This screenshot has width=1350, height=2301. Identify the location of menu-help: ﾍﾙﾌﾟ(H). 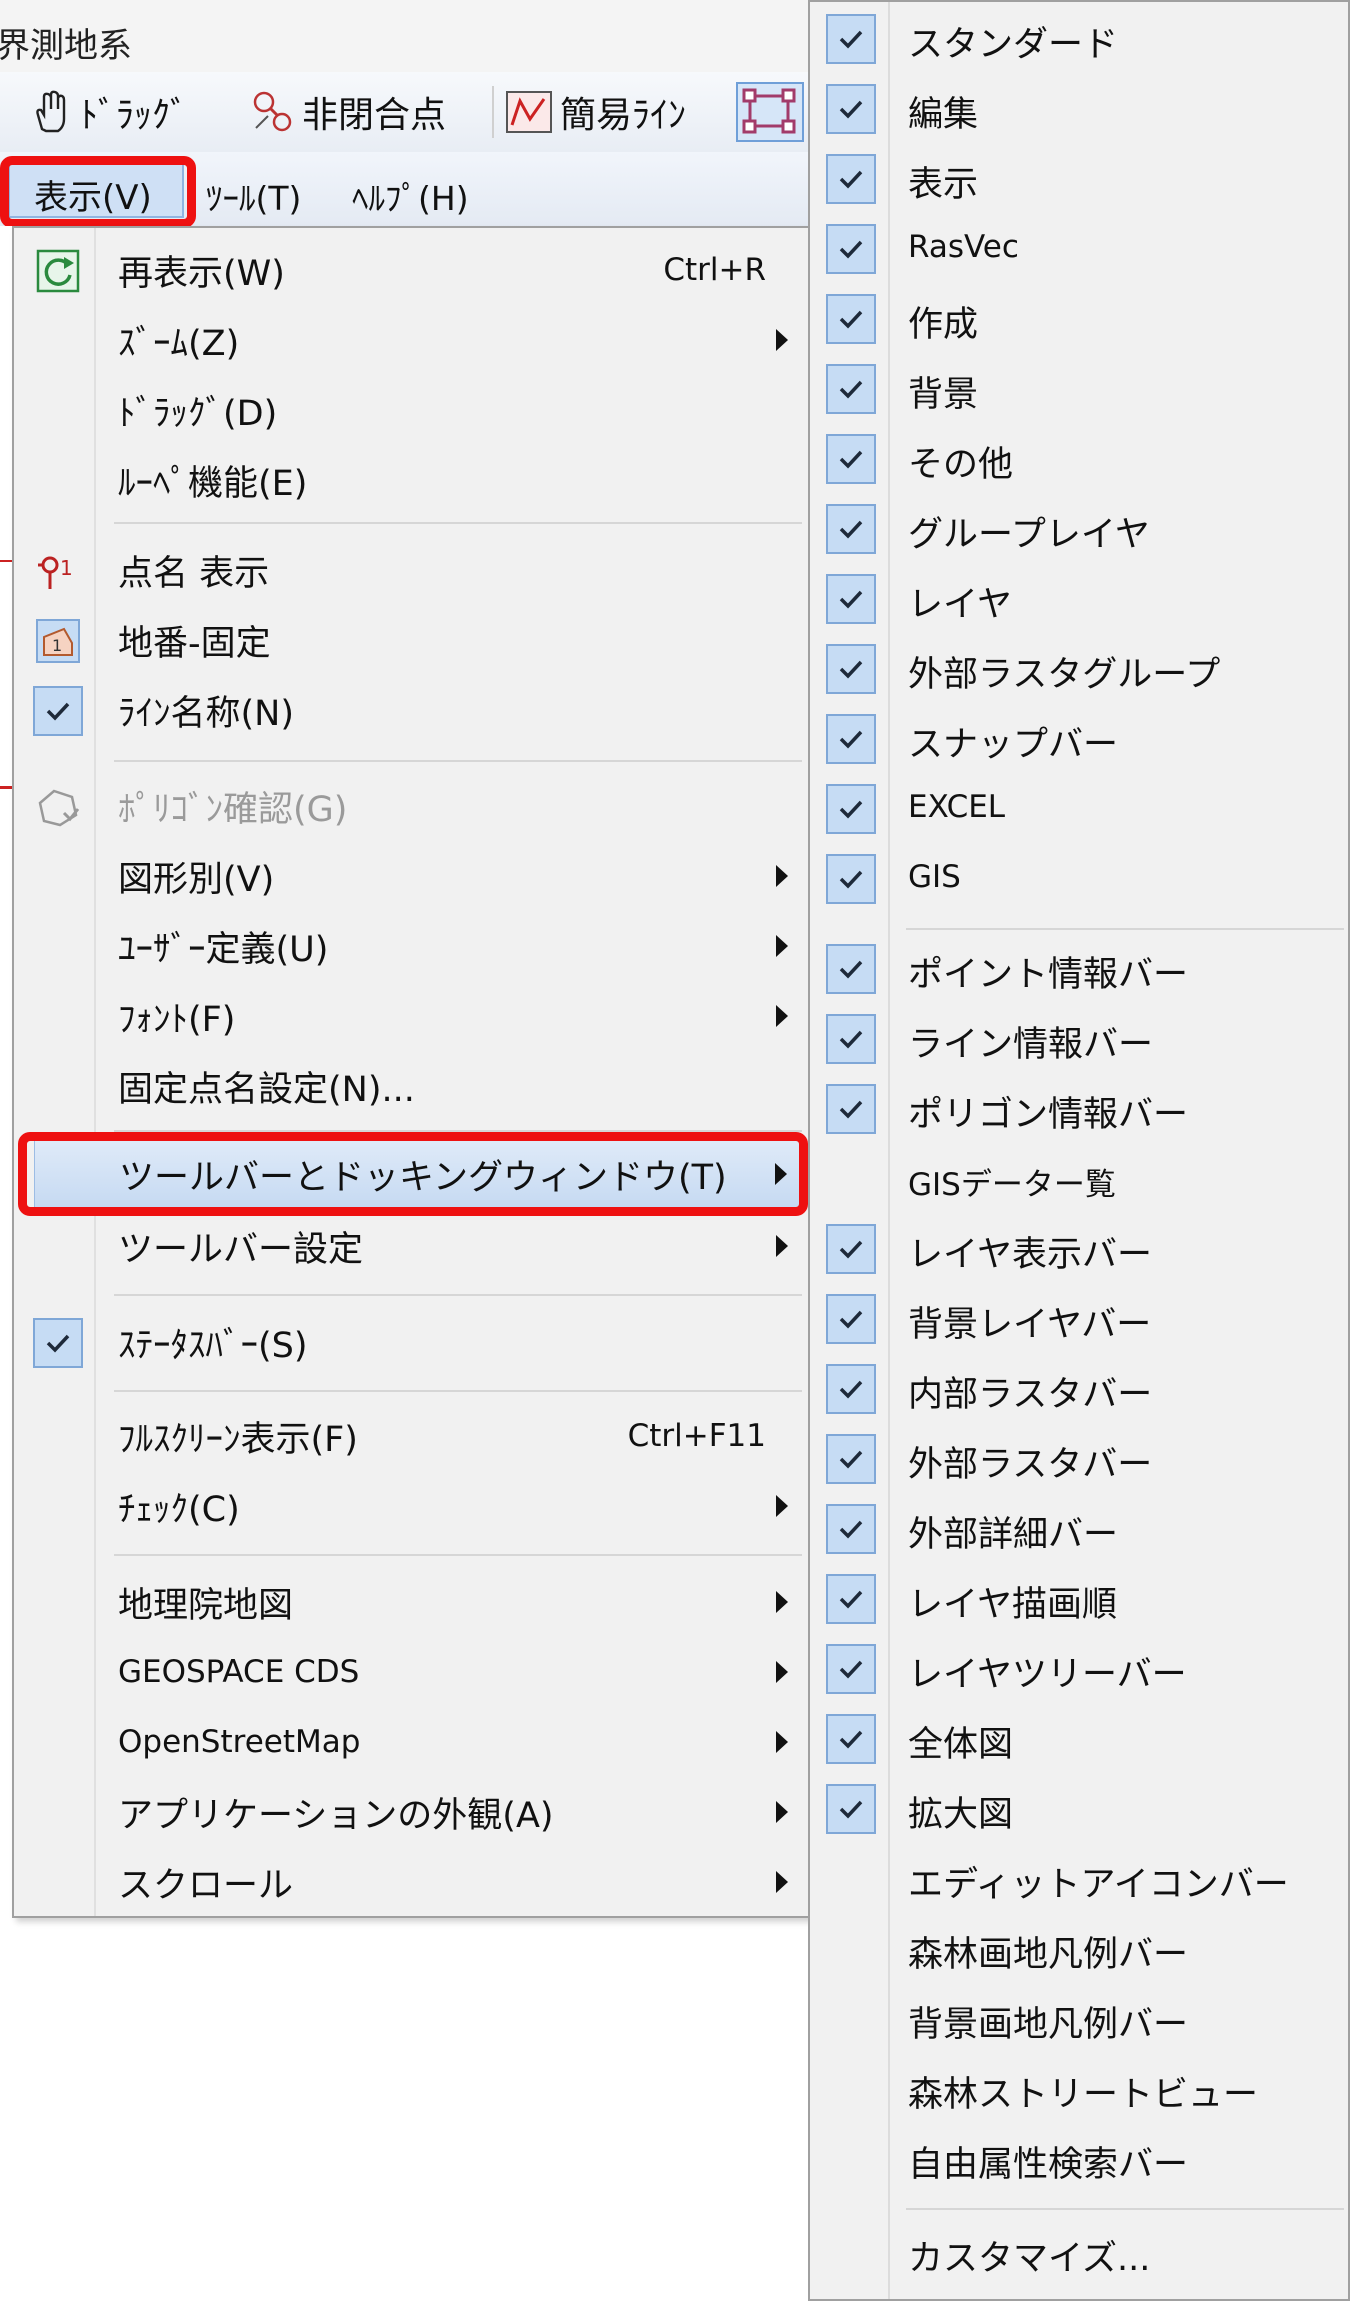
(410, 196).